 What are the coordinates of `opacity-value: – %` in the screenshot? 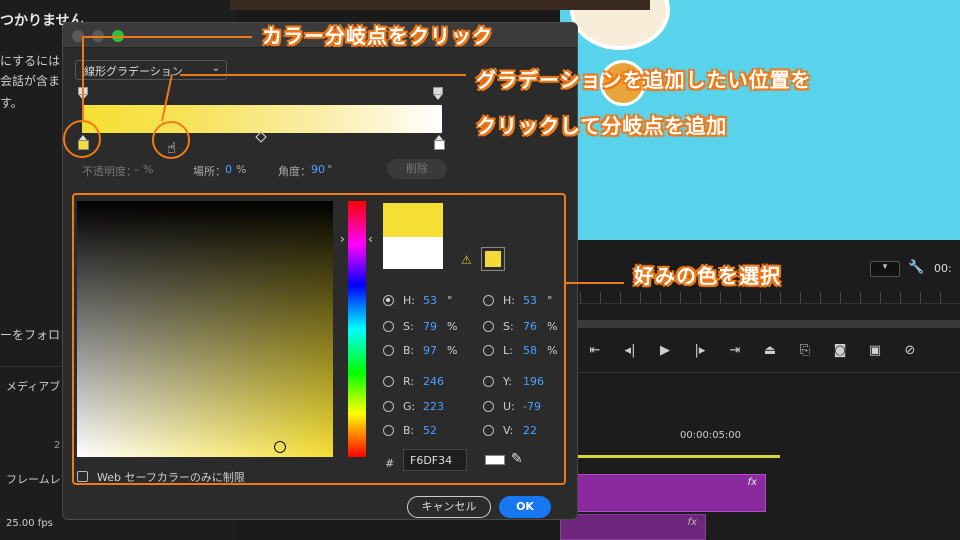 It's located at (143, 169).